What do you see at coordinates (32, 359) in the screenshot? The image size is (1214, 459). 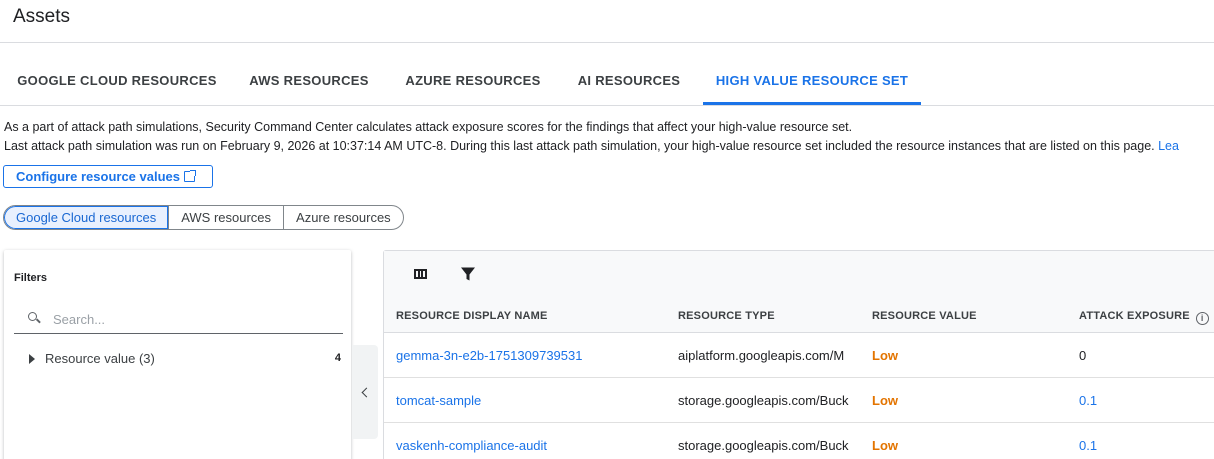 I see `expand-caret-icon` at bounding box center [32, 359].